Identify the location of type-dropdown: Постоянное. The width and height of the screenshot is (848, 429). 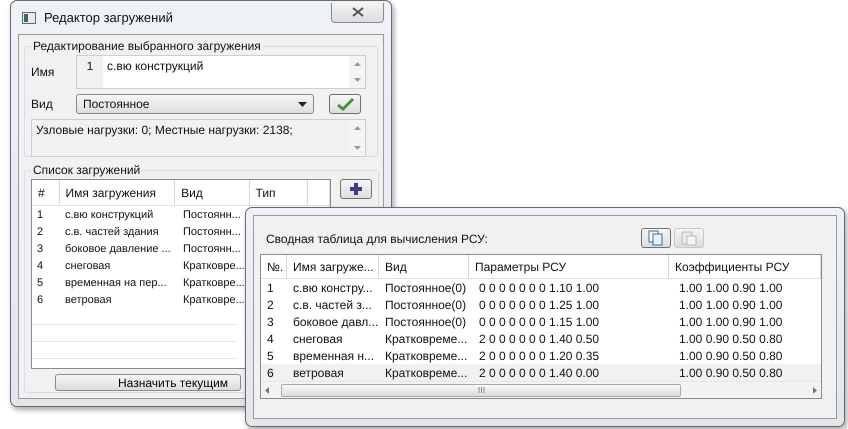
(195, 104).